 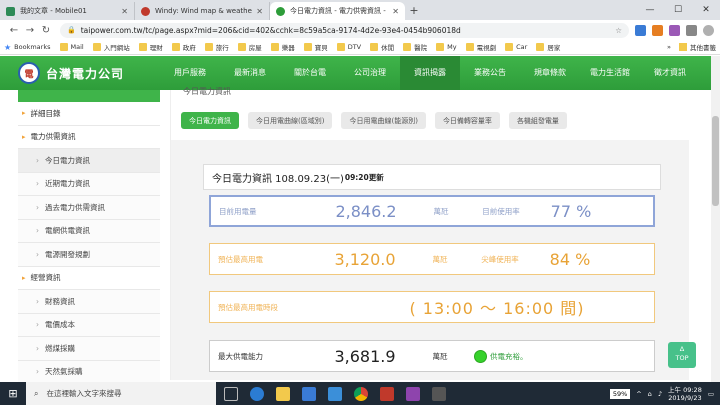 I want to click on sidebar-item: › 財務資訊, so click(x=89, y=302).